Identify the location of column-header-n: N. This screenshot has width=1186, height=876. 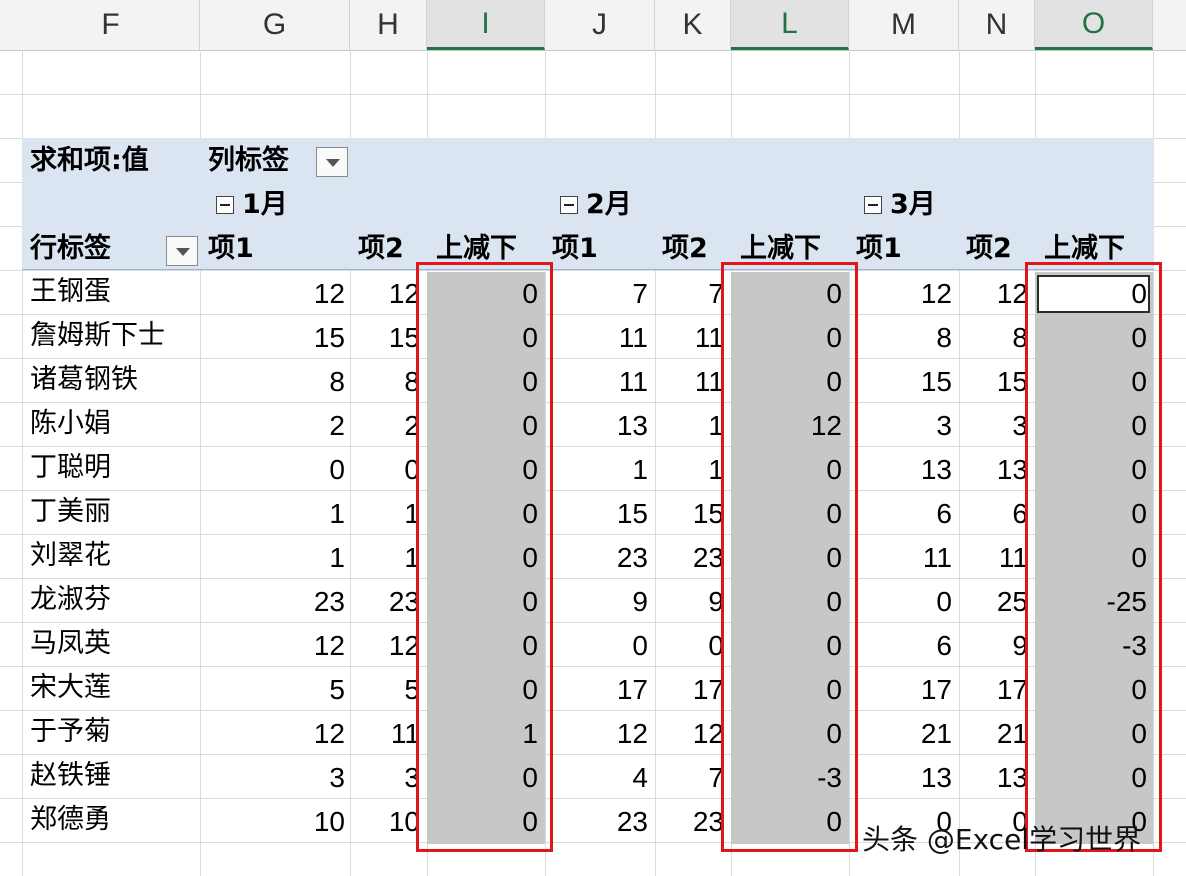
(997, 25).